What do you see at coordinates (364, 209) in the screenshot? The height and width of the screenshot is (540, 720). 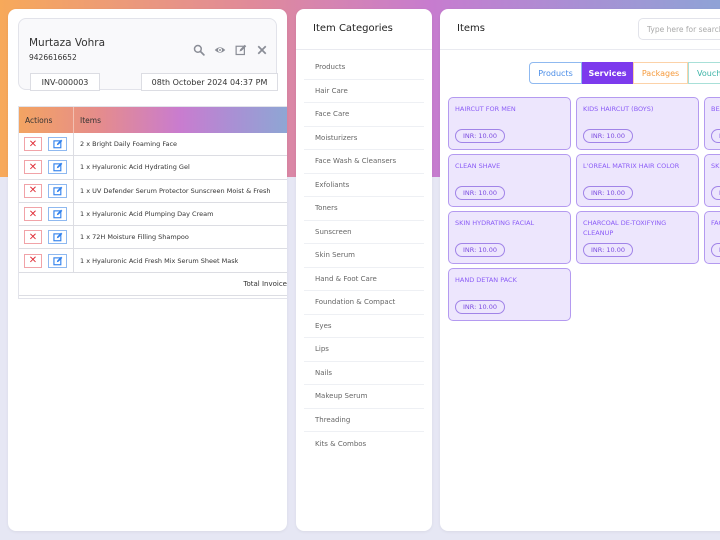 I see `category-item: Toners` at bounding box center [364, 209].